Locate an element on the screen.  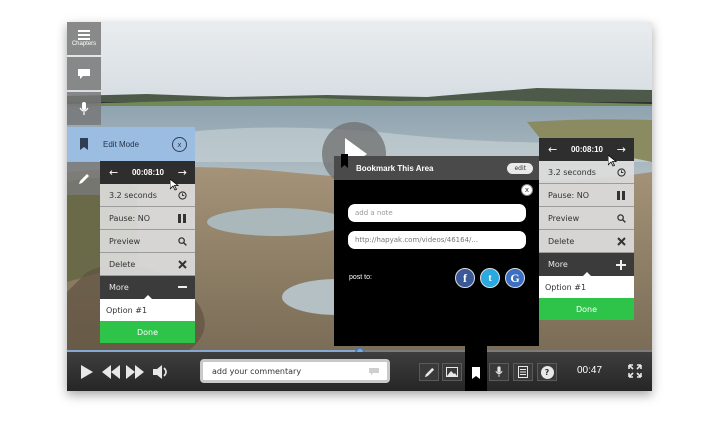
close-dialog-button: x is located at coordinates (527, 190).